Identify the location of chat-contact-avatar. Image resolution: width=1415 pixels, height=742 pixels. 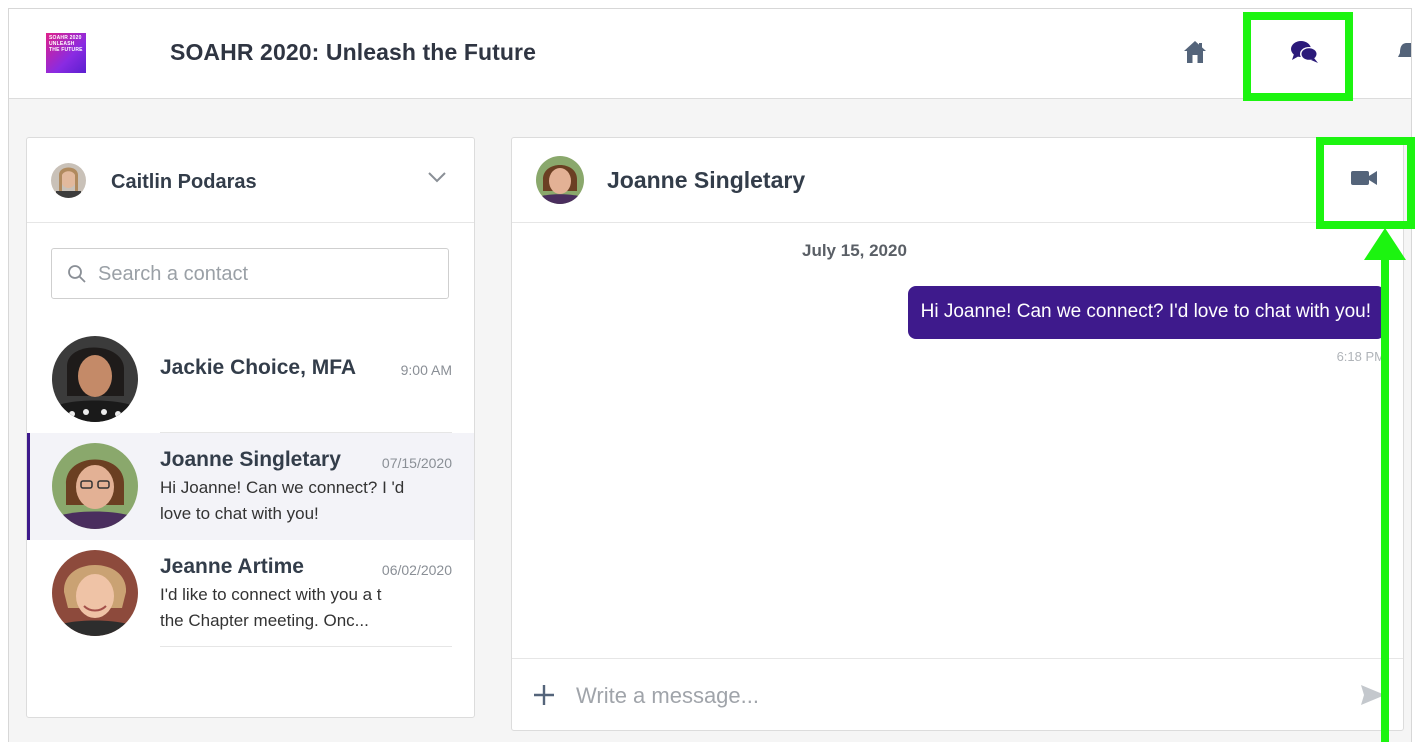
(560, 180).